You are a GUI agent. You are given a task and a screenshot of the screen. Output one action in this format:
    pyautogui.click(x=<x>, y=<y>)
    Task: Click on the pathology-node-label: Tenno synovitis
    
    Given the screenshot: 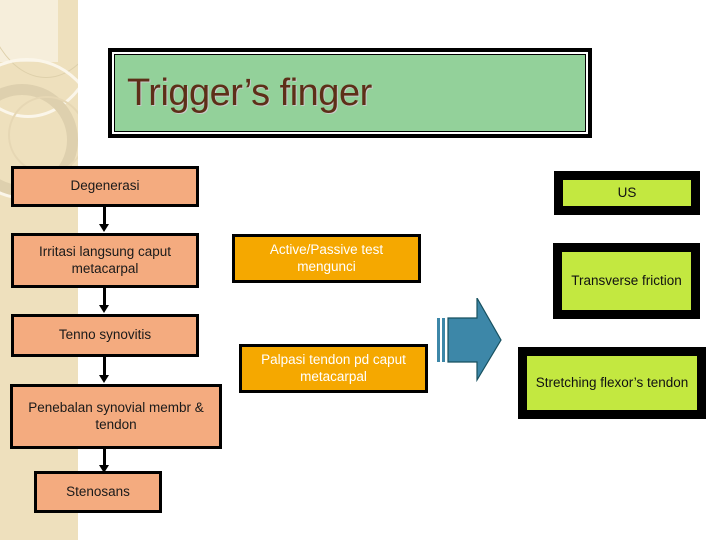 What is the action you would take?
    pyautogui.click(x=105, y=335)
    